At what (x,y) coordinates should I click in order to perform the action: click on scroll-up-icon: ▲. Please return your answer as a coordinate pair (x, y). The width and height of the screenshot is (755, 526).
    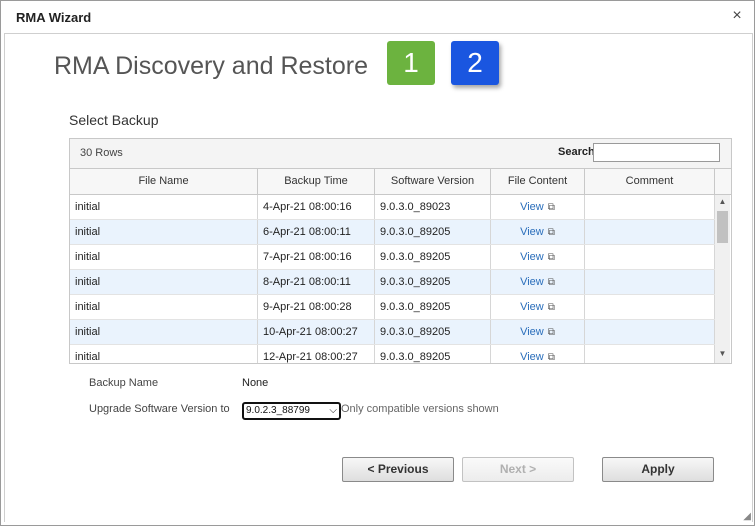
    Looking at the image, I should click on (722, 201).